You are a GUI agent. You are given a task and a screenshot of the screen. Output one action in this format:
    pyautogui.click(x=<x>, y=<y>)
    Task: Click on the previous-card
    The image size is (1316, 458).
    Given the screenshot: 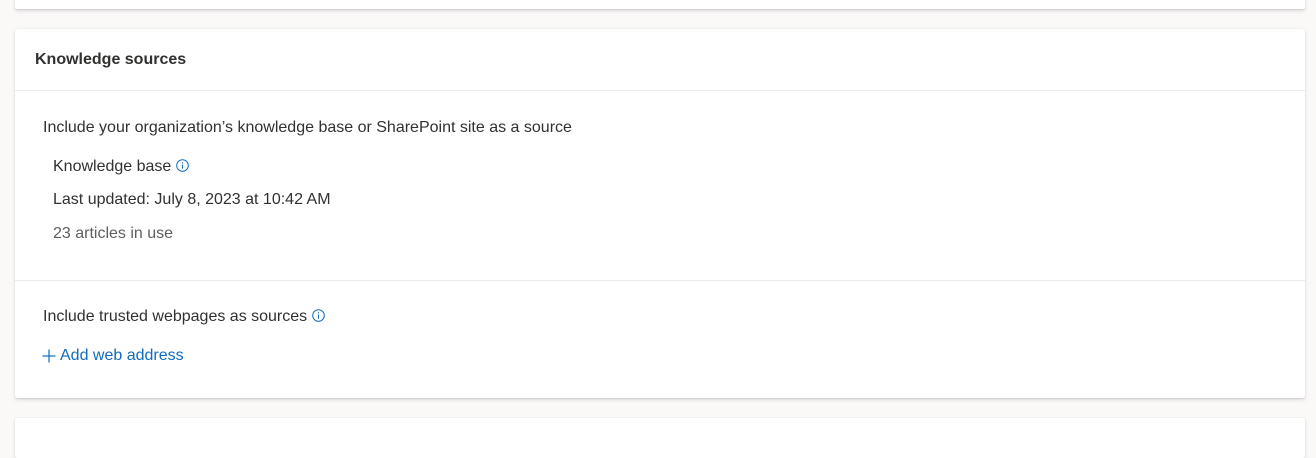 What is the action you would take?
    pyautogui.click(x=660, y=4)
    